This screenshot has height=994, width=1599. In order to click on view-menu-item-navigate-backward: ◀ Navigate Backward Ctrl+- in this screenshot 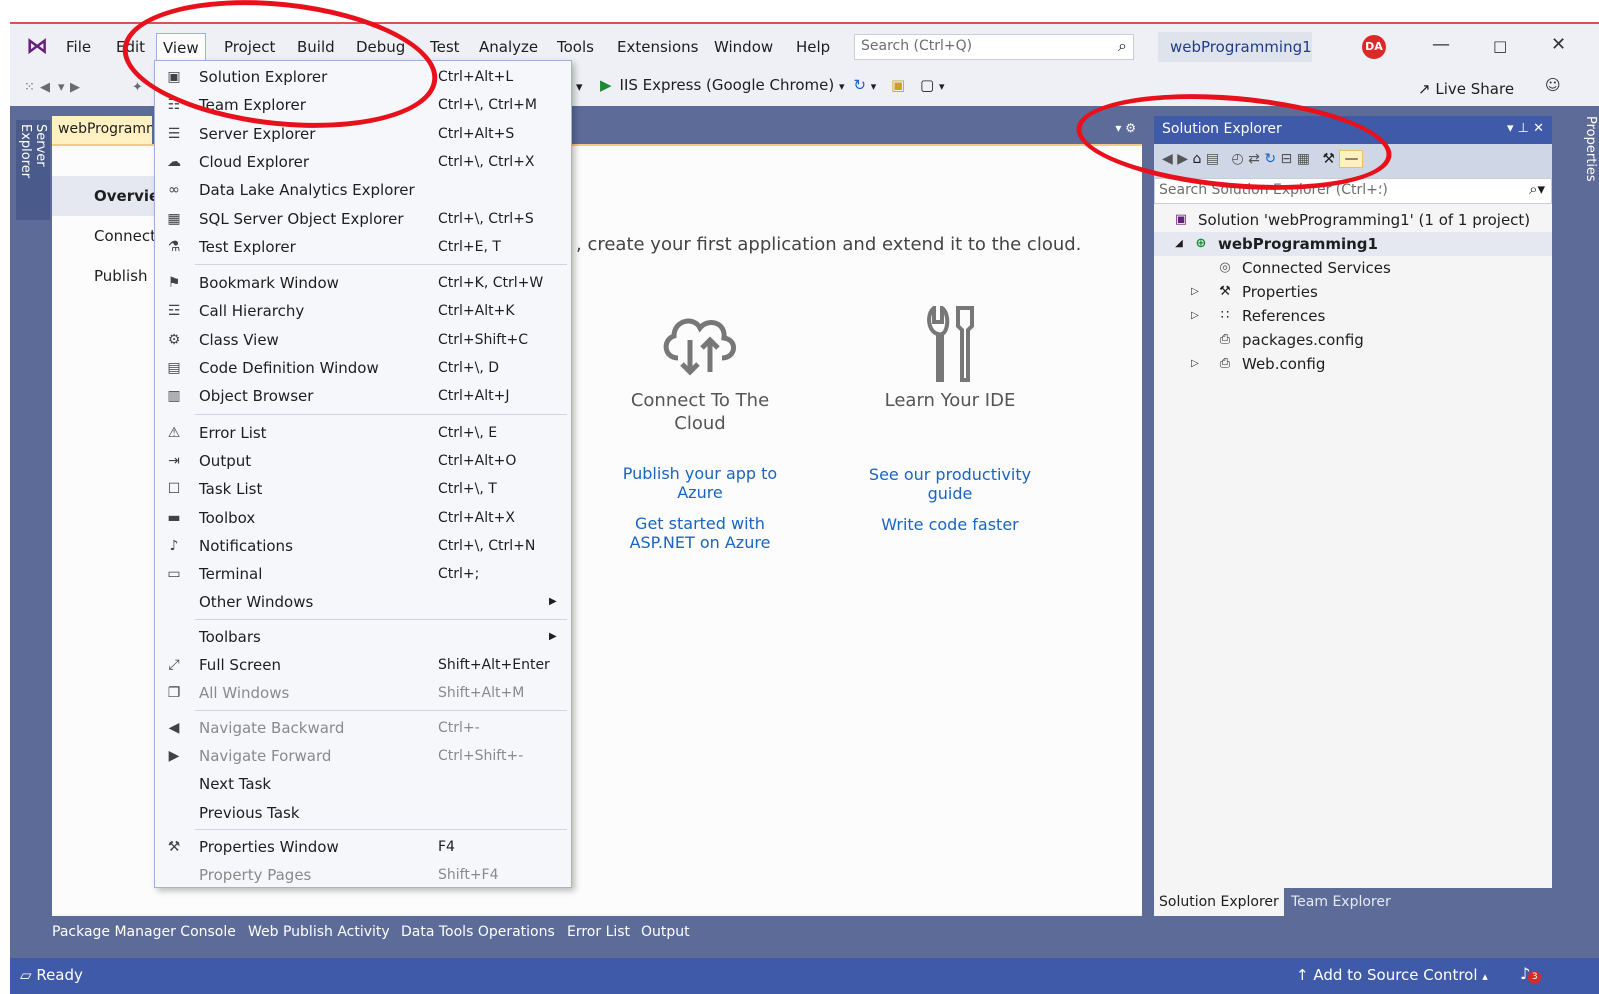, I will do `click(363, 728)`.